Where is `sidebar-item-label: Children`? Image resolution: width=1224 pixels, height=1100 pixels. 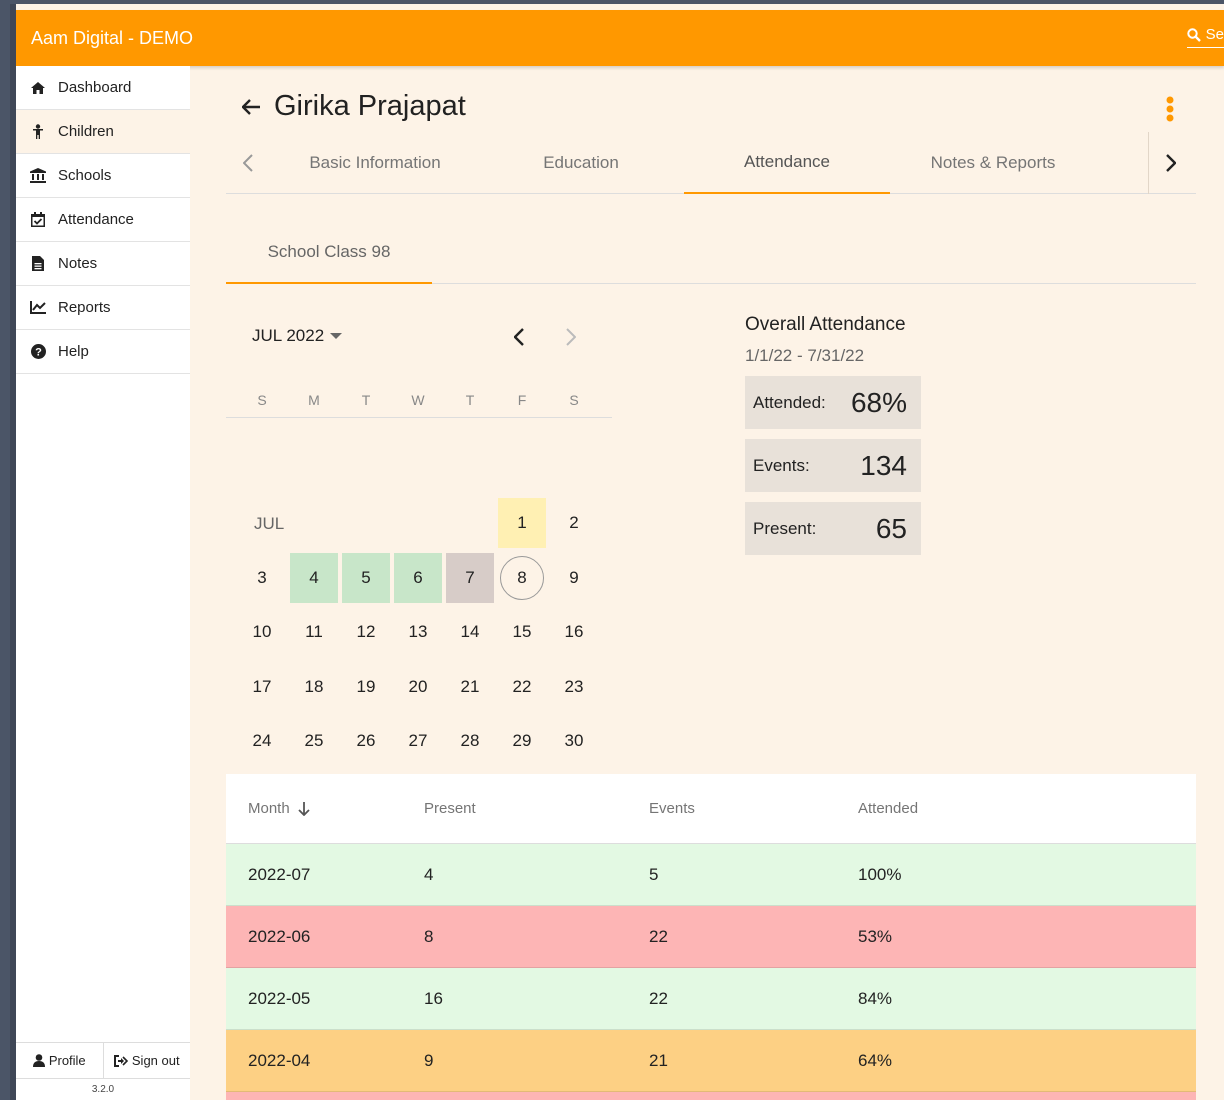 sidebar-item-label: Children is located at coordinates (86, 131).